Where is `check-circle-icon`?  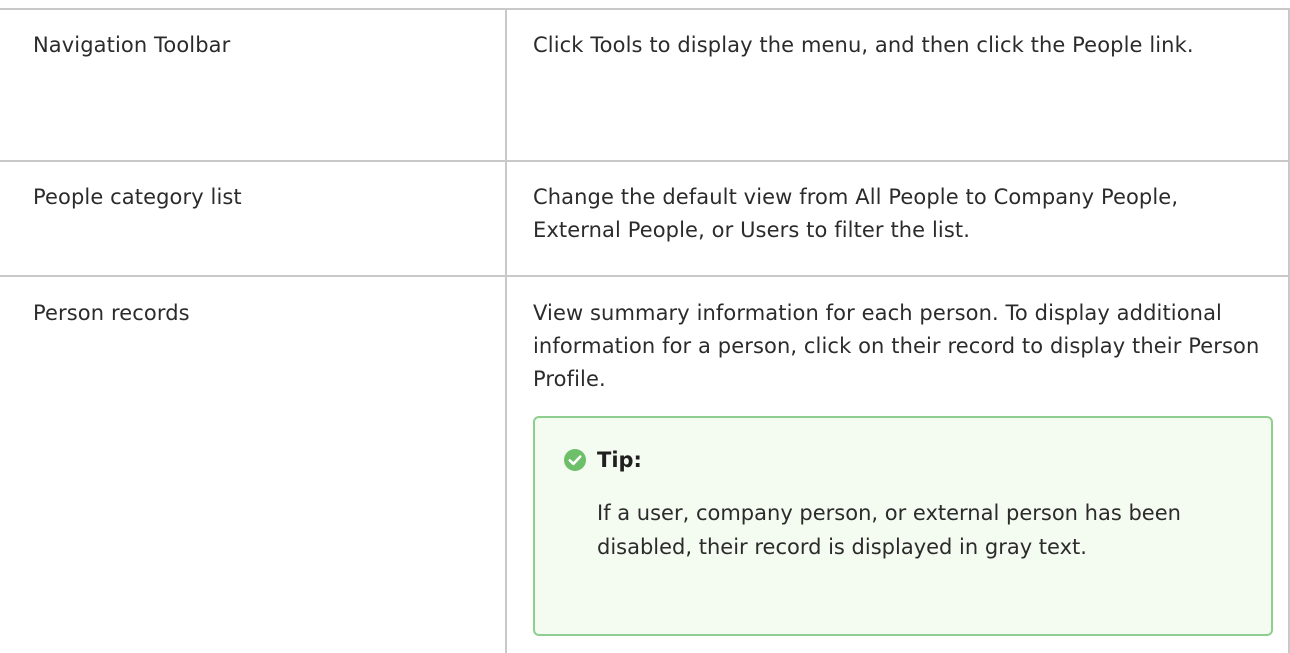 check-circle-icon is located at coordinates (575, 460).